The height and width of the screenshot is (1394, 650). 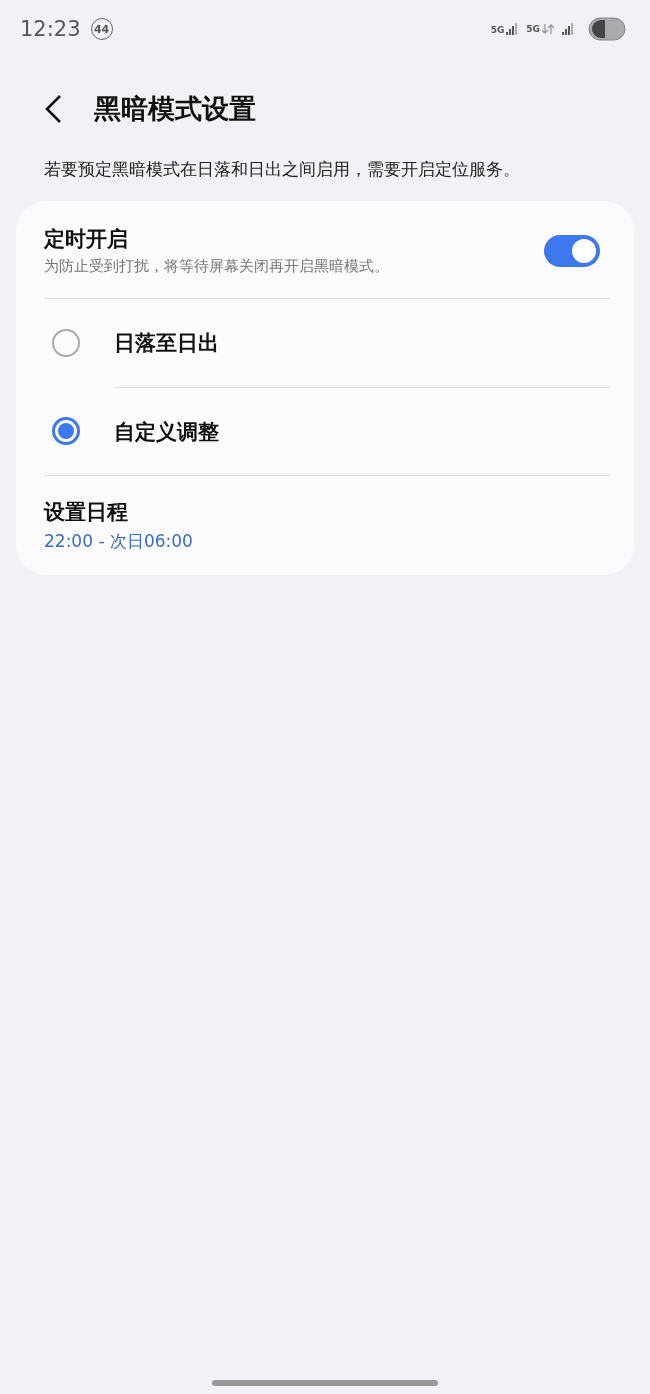 What do you see at coordinates (119, 541) in the screenshot?
I see `schedule-time: 22:00 - 次日06:00` at bounding box center [119, 541].